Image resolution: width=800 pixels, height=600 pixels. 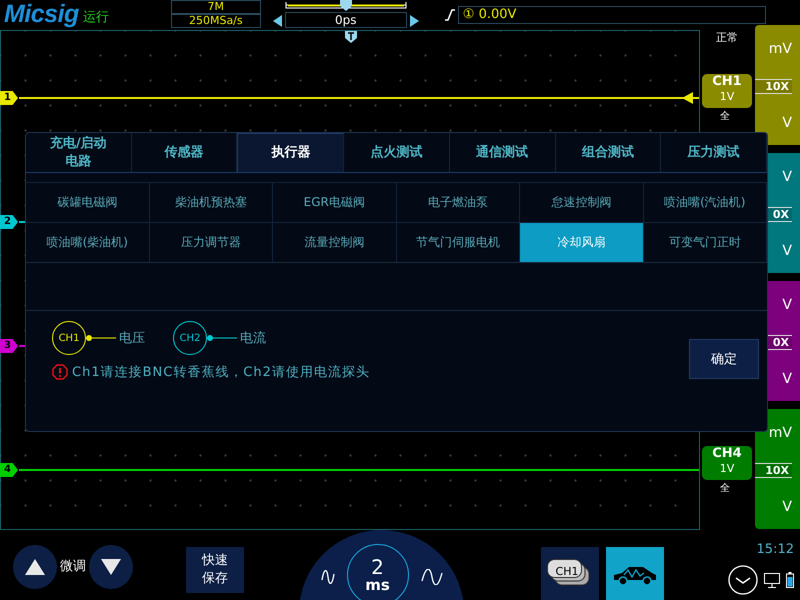 I want to click on sample-rate: 250MSa/s, so click(x=215, y=21).